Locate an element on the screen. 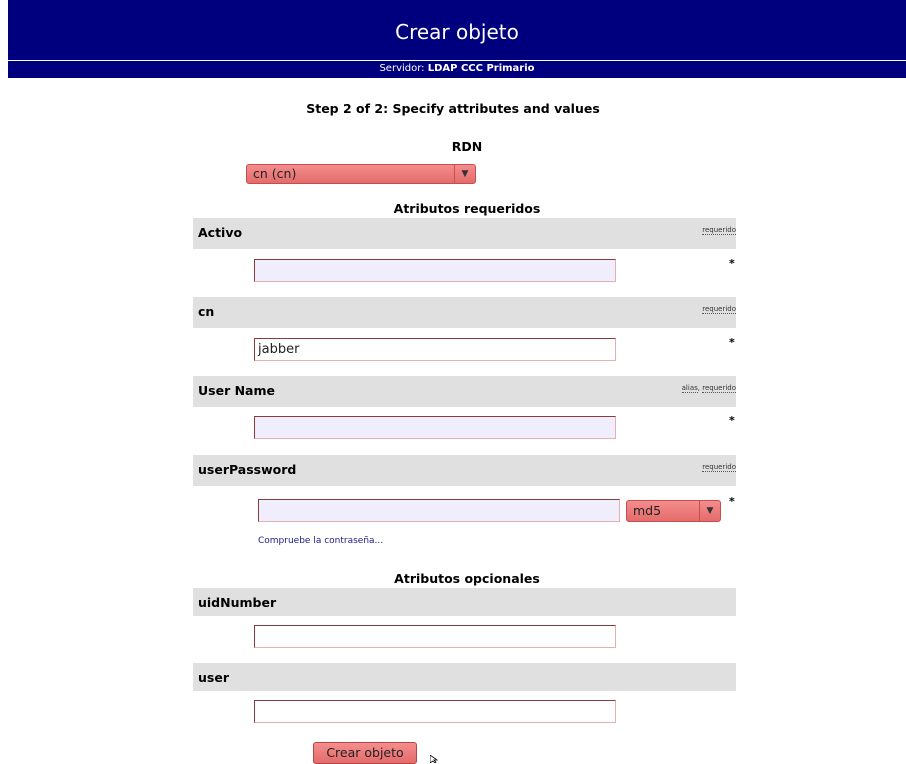  rdn-selected-value: cn (cn) is located at coordinates (275, 173).